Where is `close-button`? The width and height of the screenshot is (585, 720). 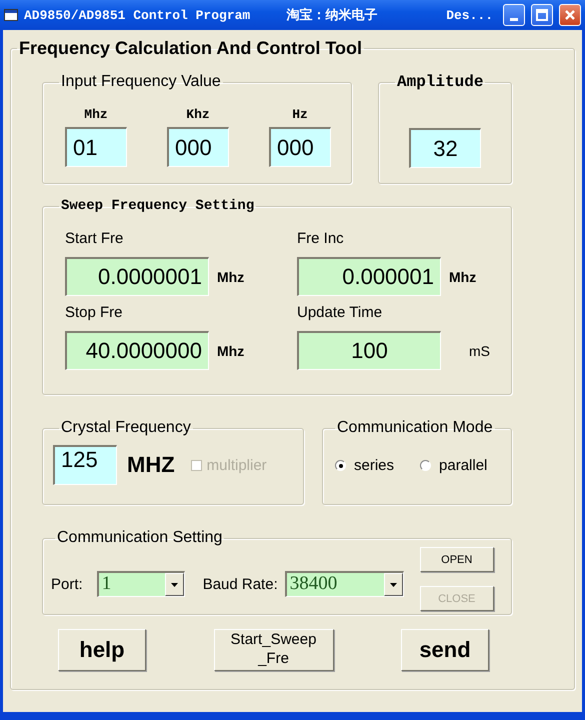
close-button is located at coordinates (570, 15).